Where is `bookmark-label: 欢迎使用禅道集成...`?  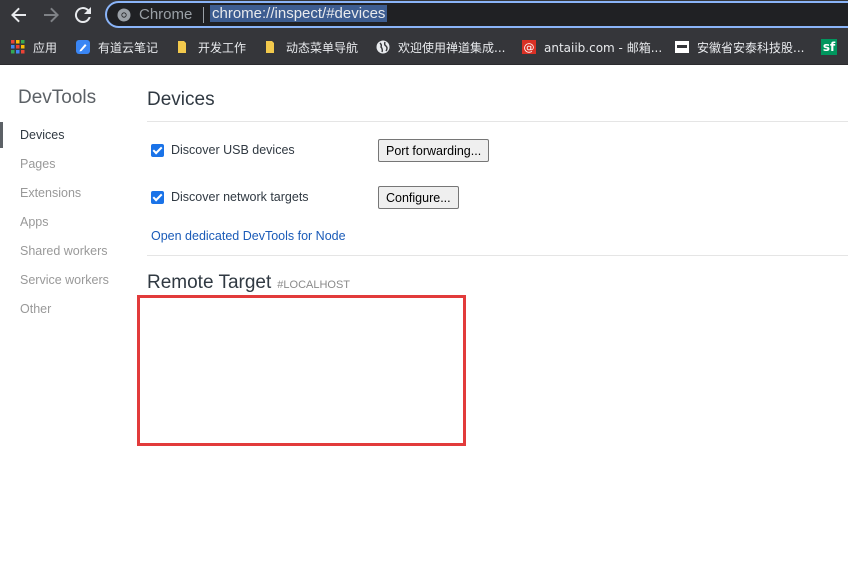 bookmark-label: 欢迎使用禅道集成... is located at coordinates (452, 47).